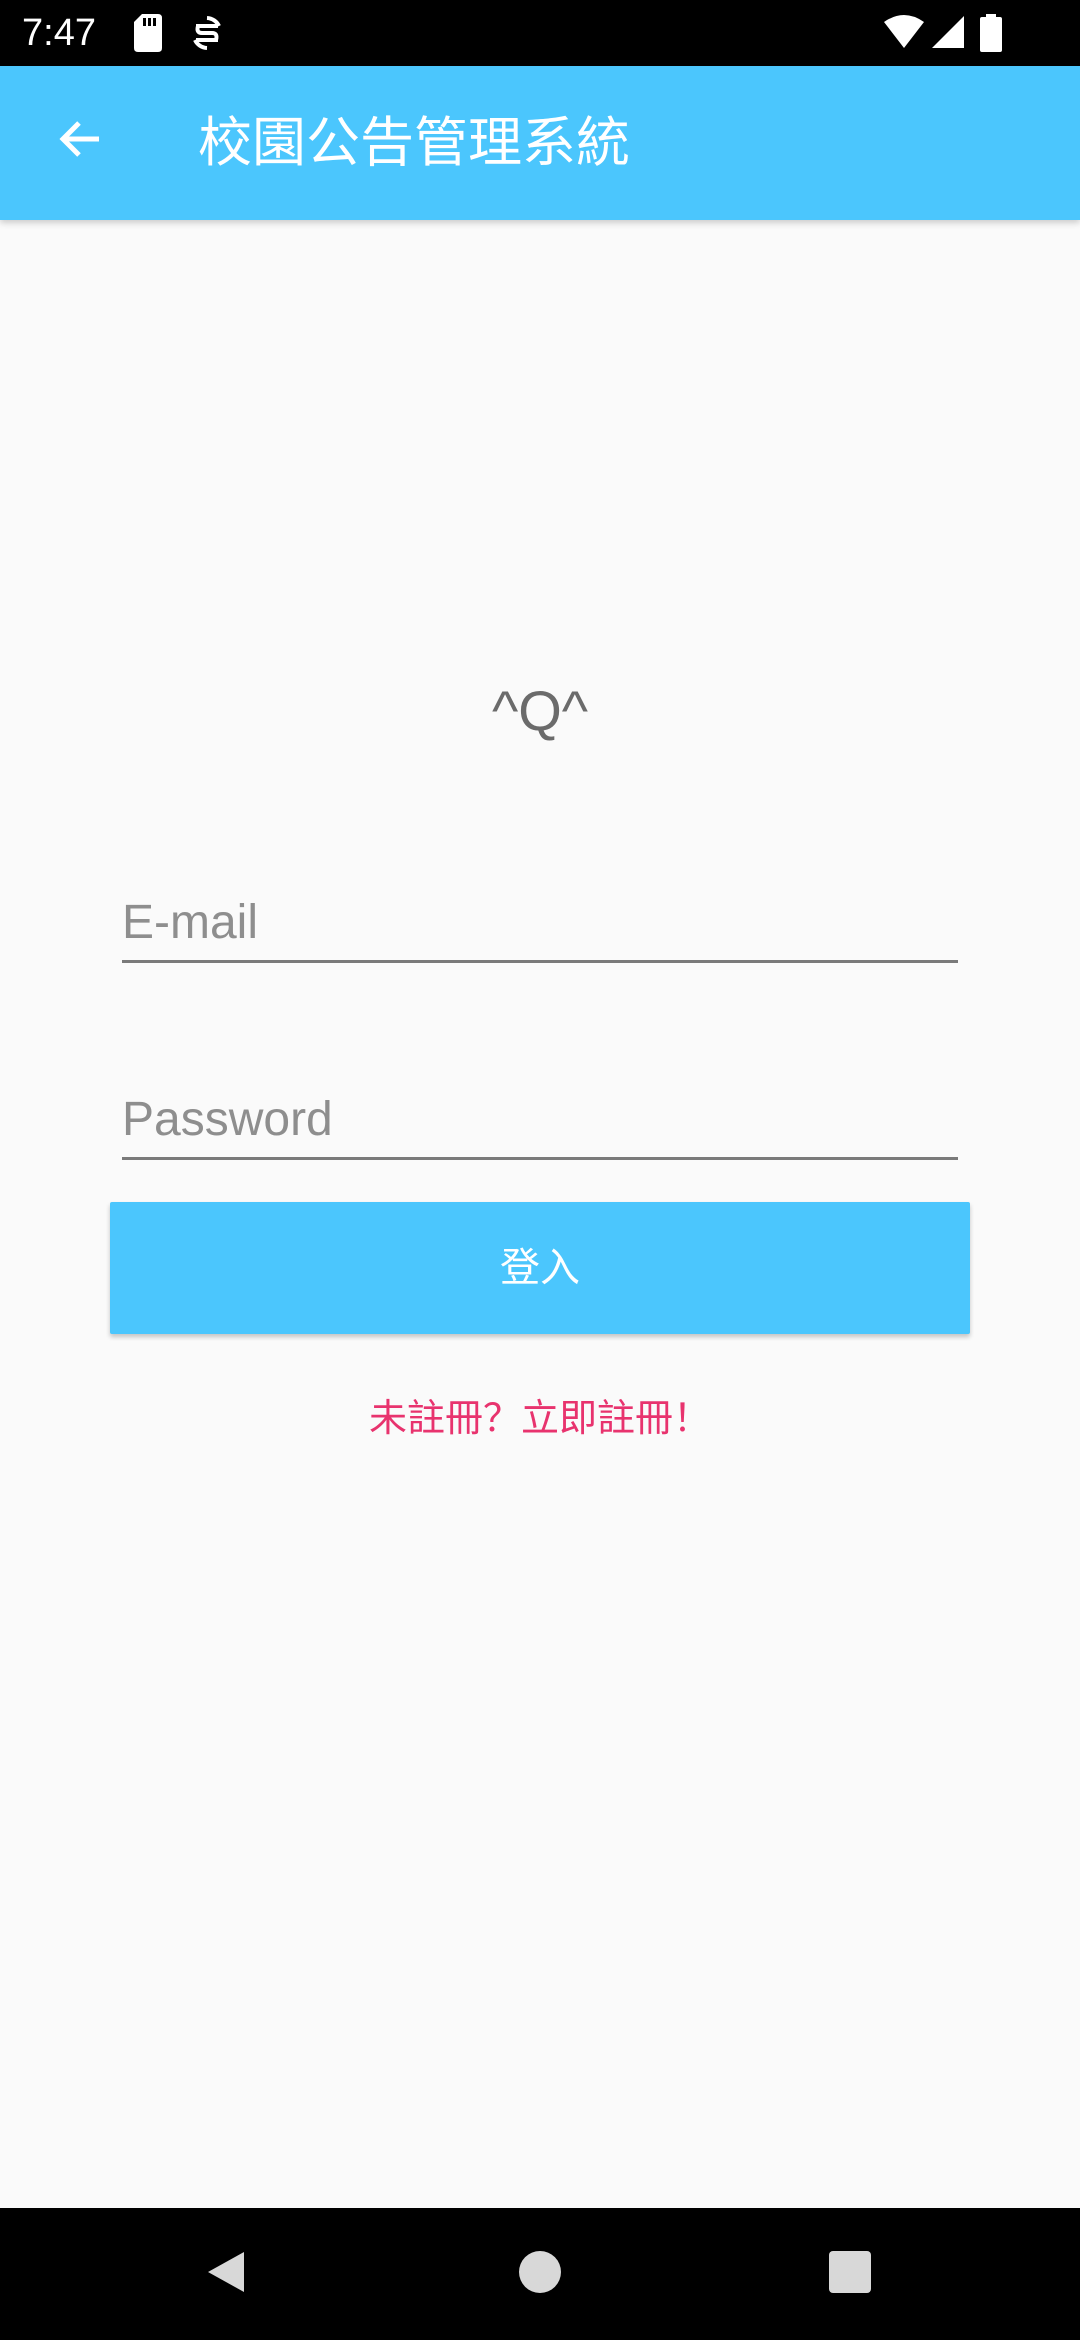 The height and width of the screenshot is (2340, 1080). I want to click on nav-home-icon, so click(540, 2274).